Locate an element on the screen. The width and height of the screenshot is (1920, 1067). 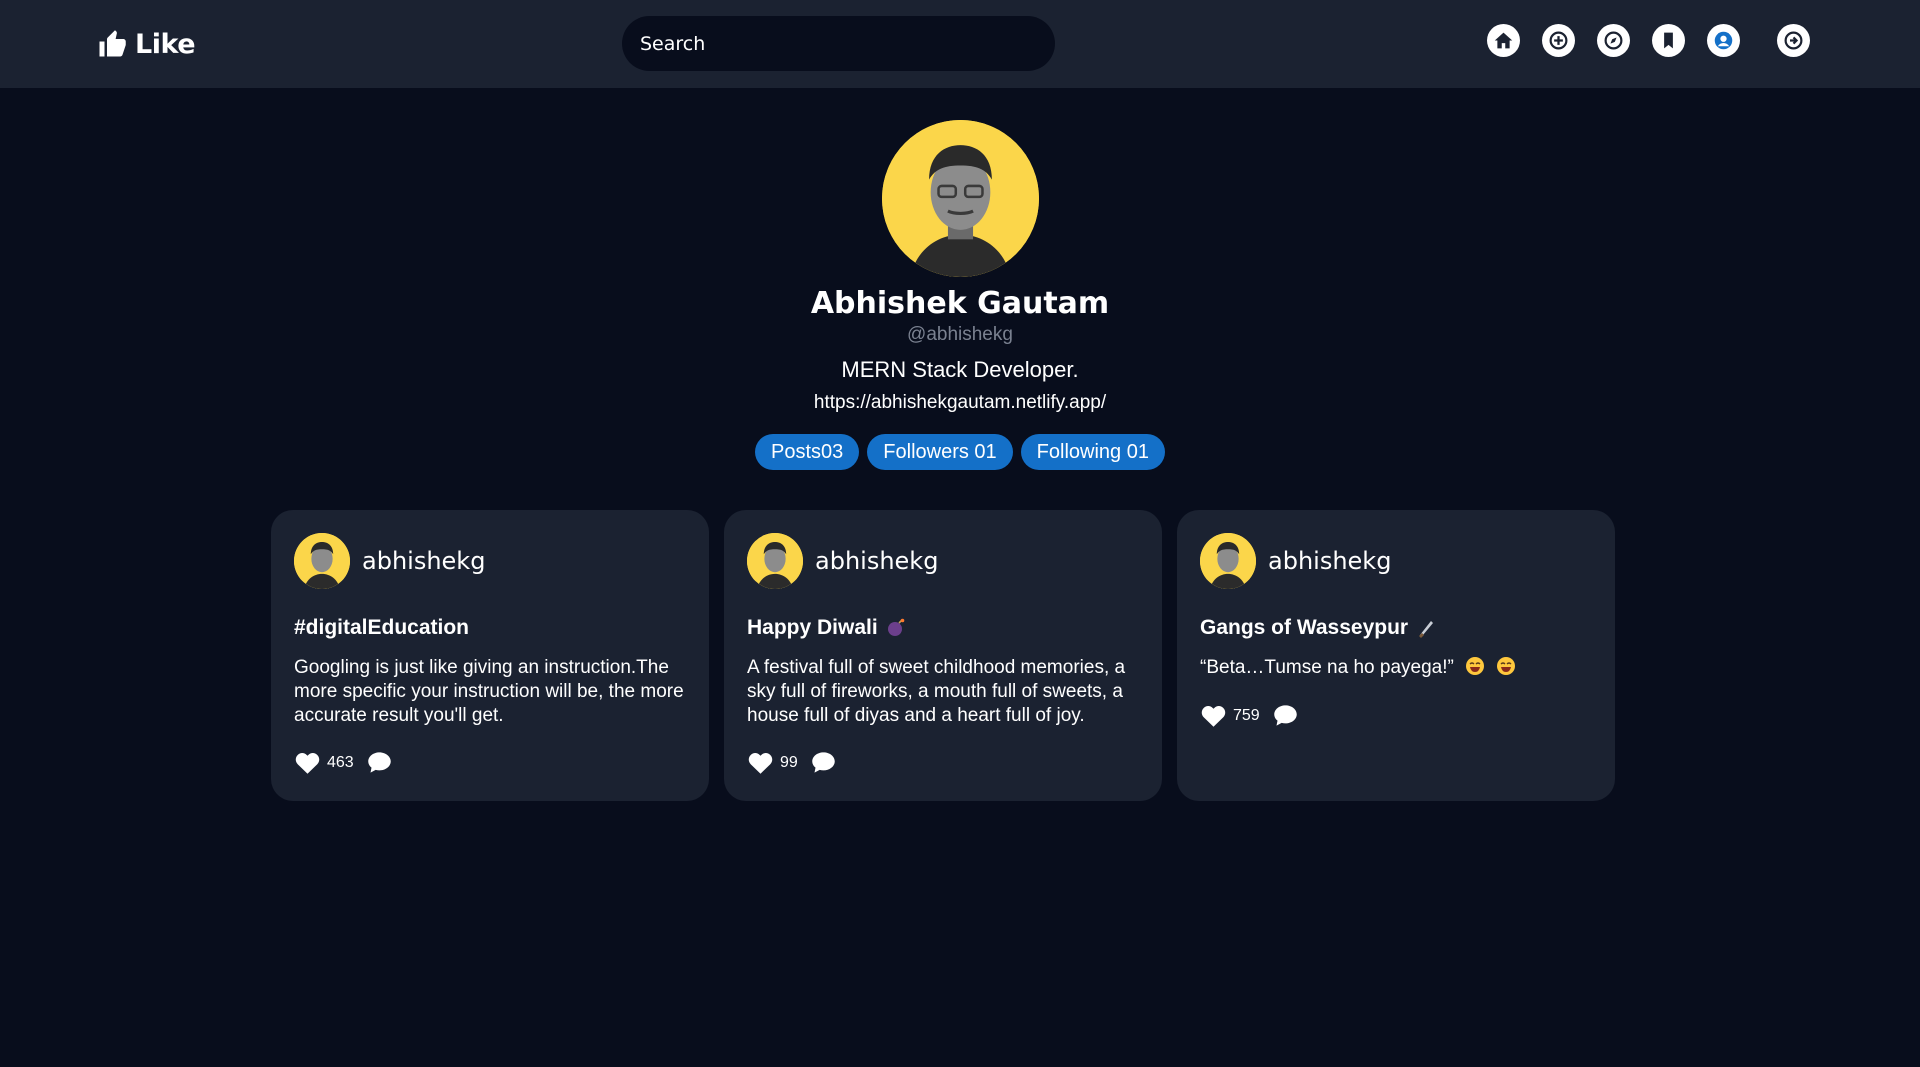
profile-stats: Posts03 Followers 01 Following 01 is located at coordinates (960, 452).